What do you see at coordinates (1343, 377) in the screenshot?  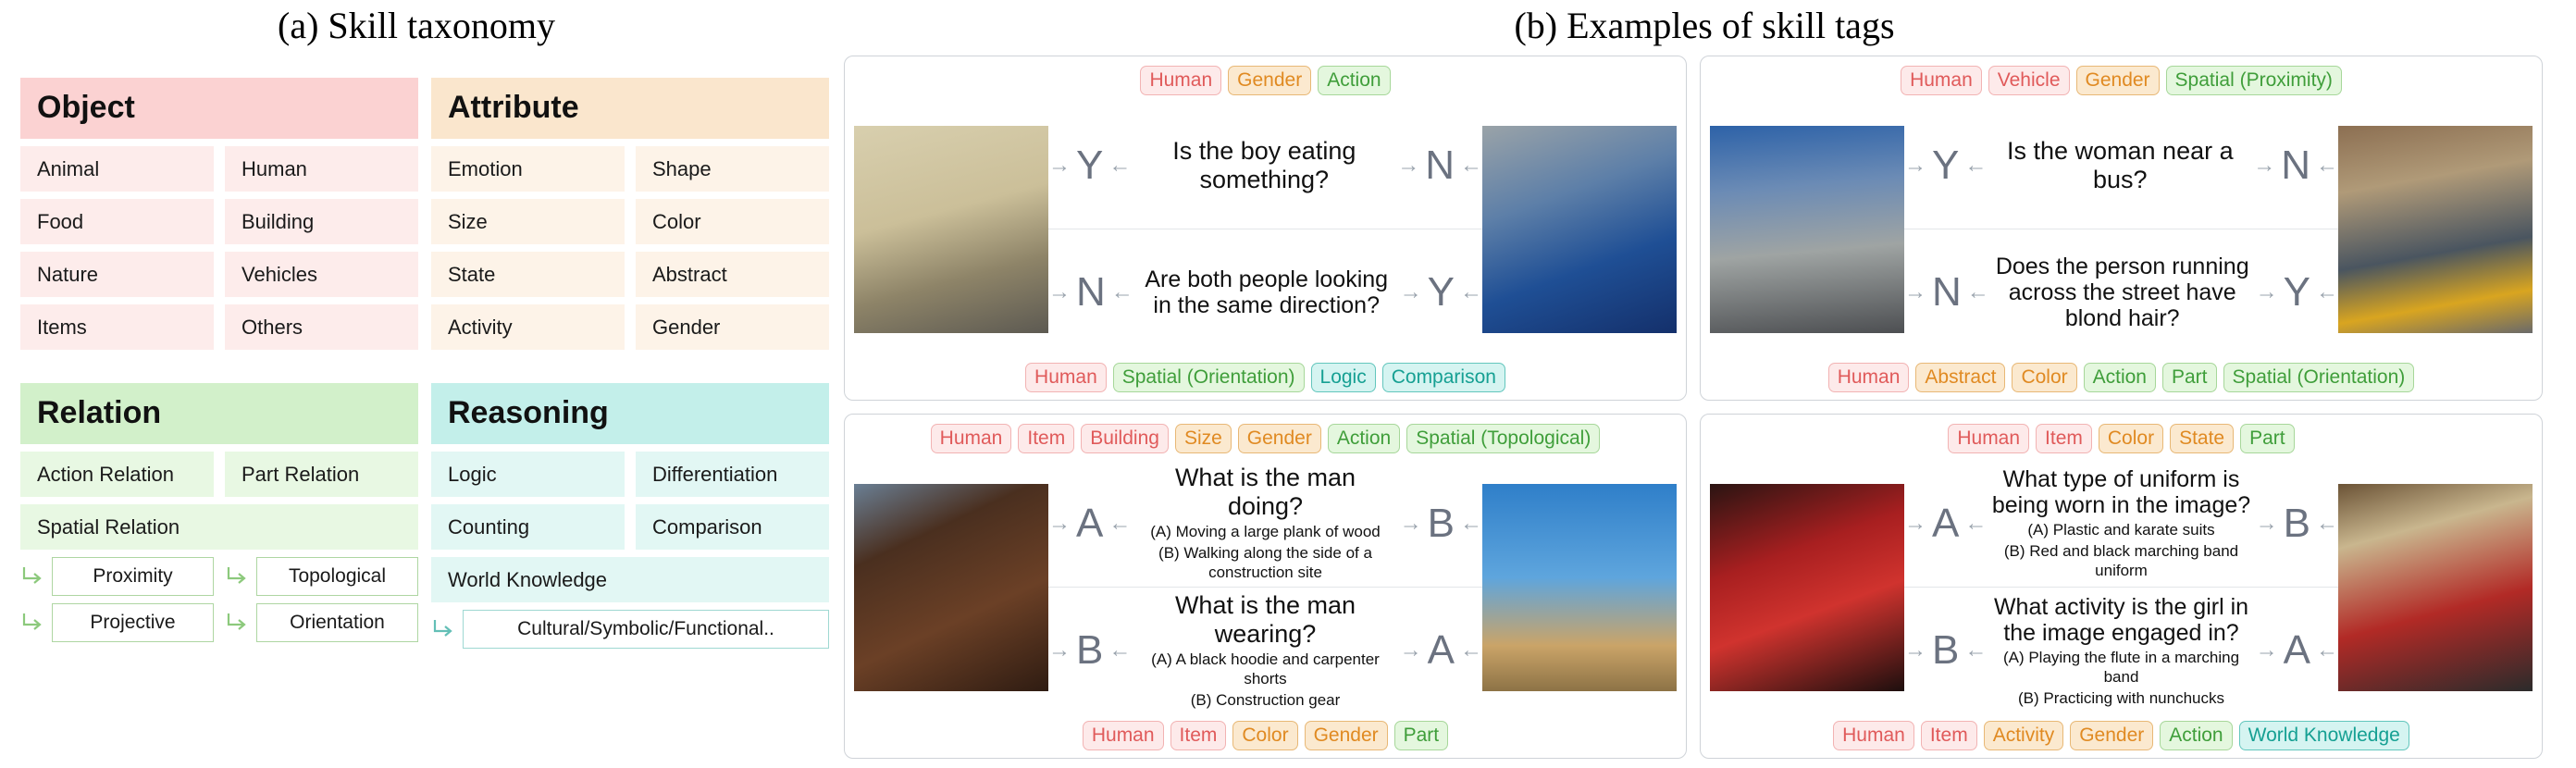 I see `skill-tag: Logic` at bounding box center [1343, 377].